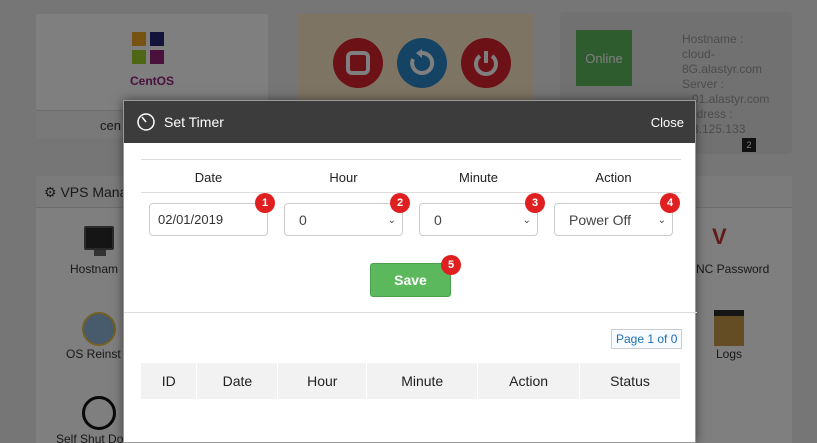 This screenshot has height=443, width=817. What do you see at coordinates (237, 381) in the screenshot?
I see `column-date: Date` at bounding box center [237, 381].